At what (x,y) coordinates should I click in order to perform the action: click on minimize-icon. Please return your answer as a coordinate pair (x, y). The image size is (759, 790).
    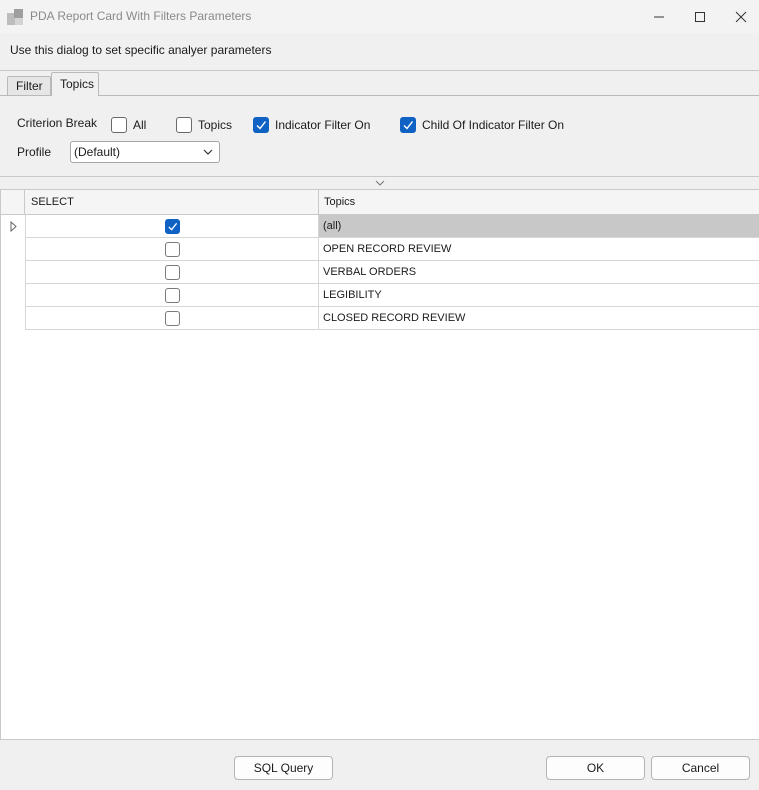
    Looking at the image, I should click on (659, 16).